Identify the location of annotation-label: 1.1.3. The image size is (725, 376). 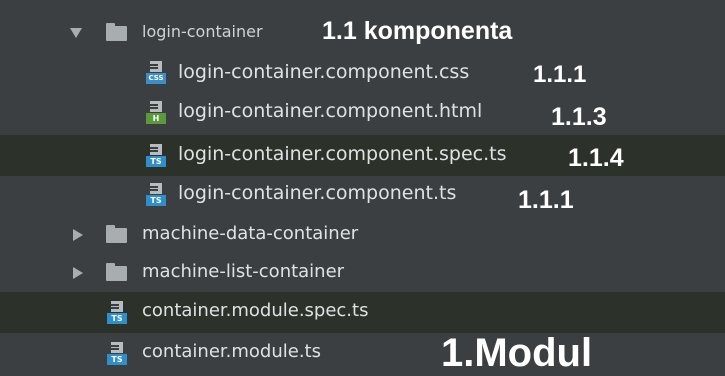
(579, 117).